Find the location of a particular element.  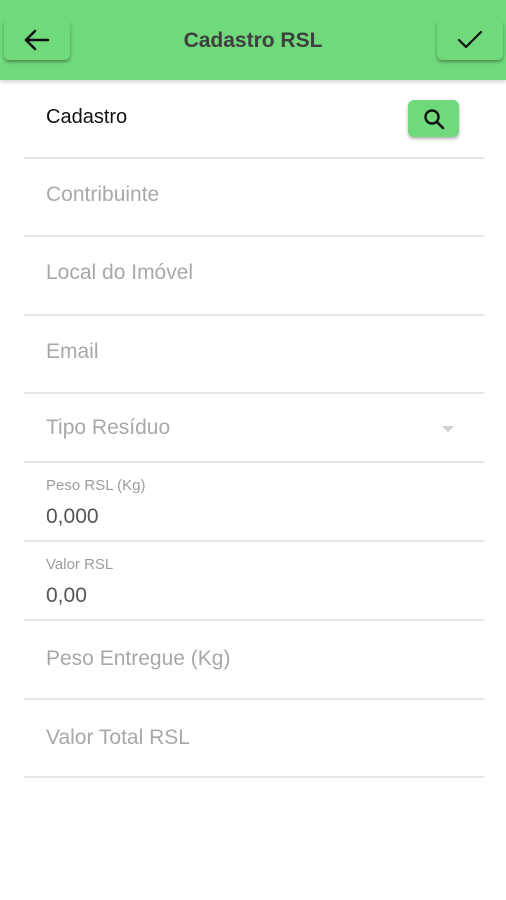

page-title: Cadastro RSL is located at coordinates (253, 40).